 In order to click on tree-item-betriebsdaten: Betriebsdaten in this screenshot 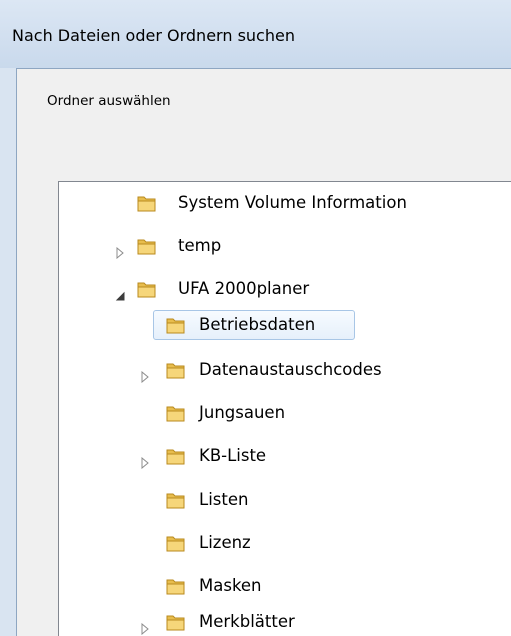, I will do `click(285, 325)`.